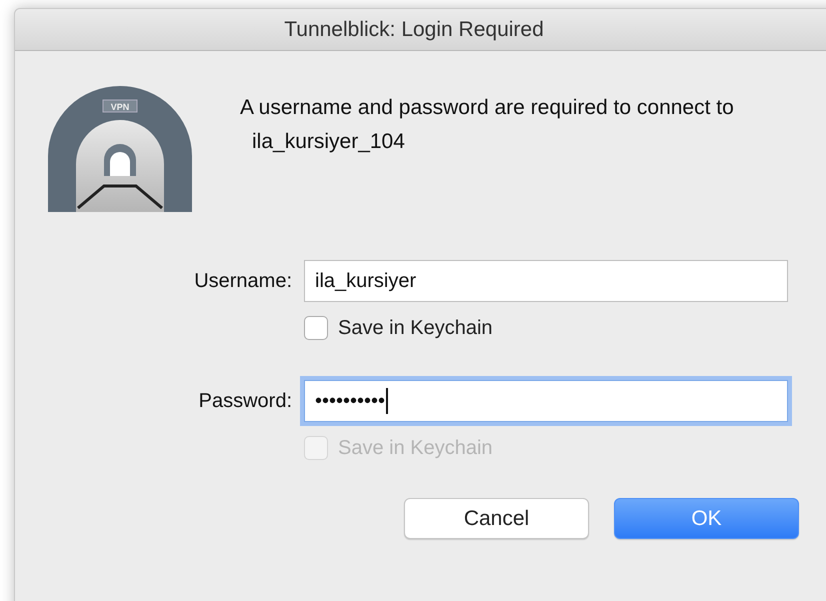  Describe the element at coordinates (546, 281) in the screenshot. I see `username-field: ila_kursiyer` at that location.